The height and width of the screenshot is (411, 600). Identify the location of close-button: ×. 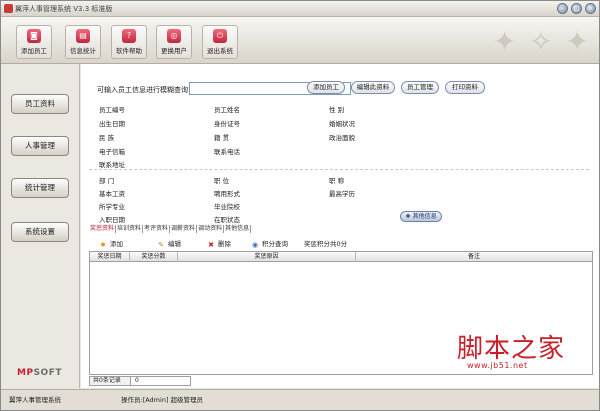
(590, 8).